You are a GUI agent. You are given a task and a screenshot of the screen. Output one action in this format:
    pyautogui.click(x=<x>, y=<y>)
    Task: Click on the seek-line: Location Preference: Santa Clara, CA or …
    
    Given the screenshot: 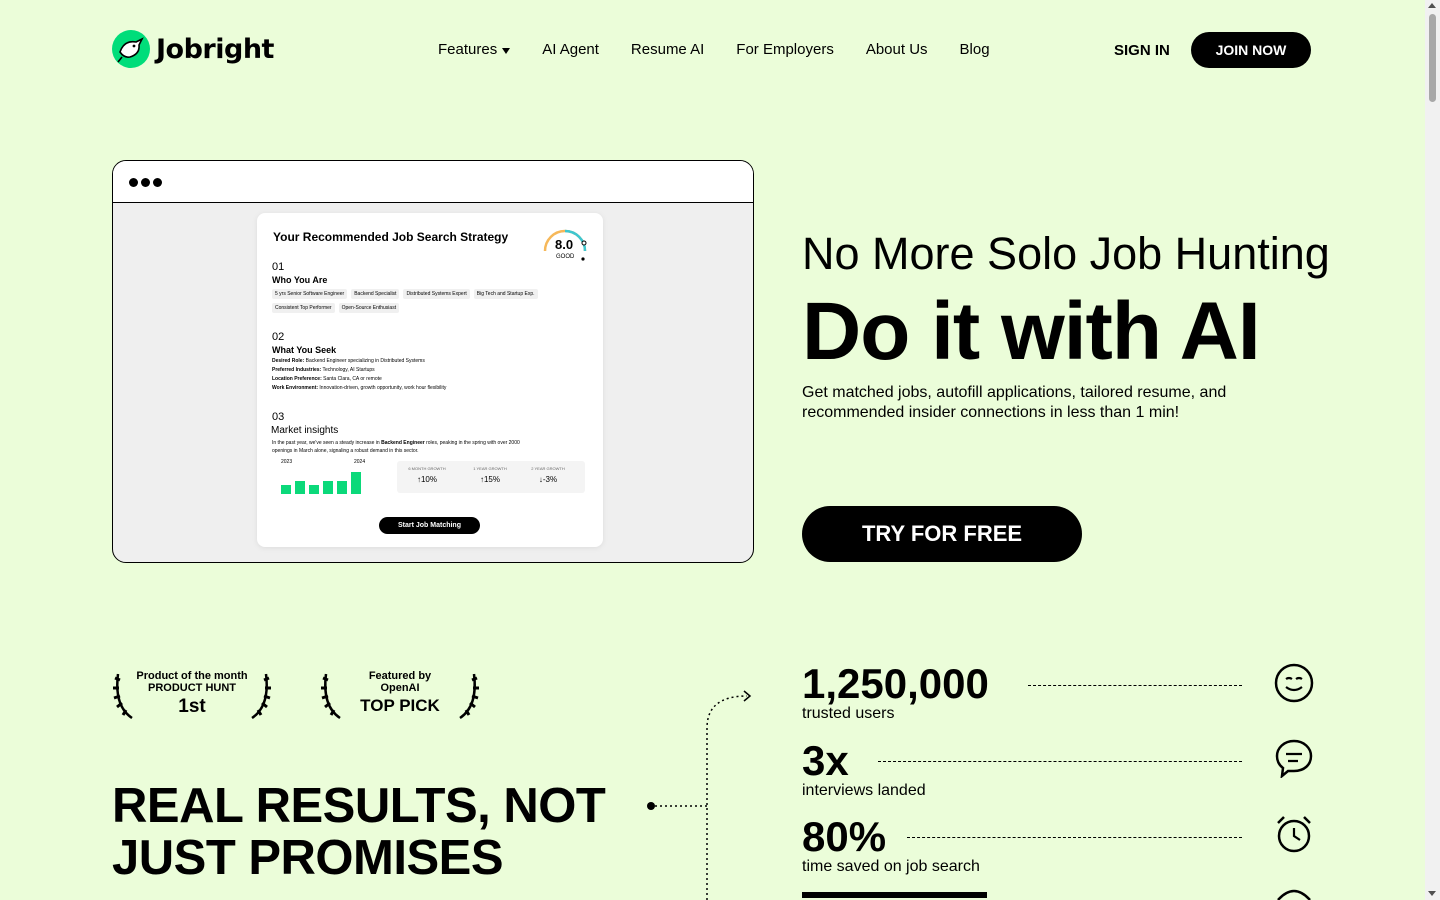 What is the action you would take?
    pyautogui.click(x=327, y=379)
    